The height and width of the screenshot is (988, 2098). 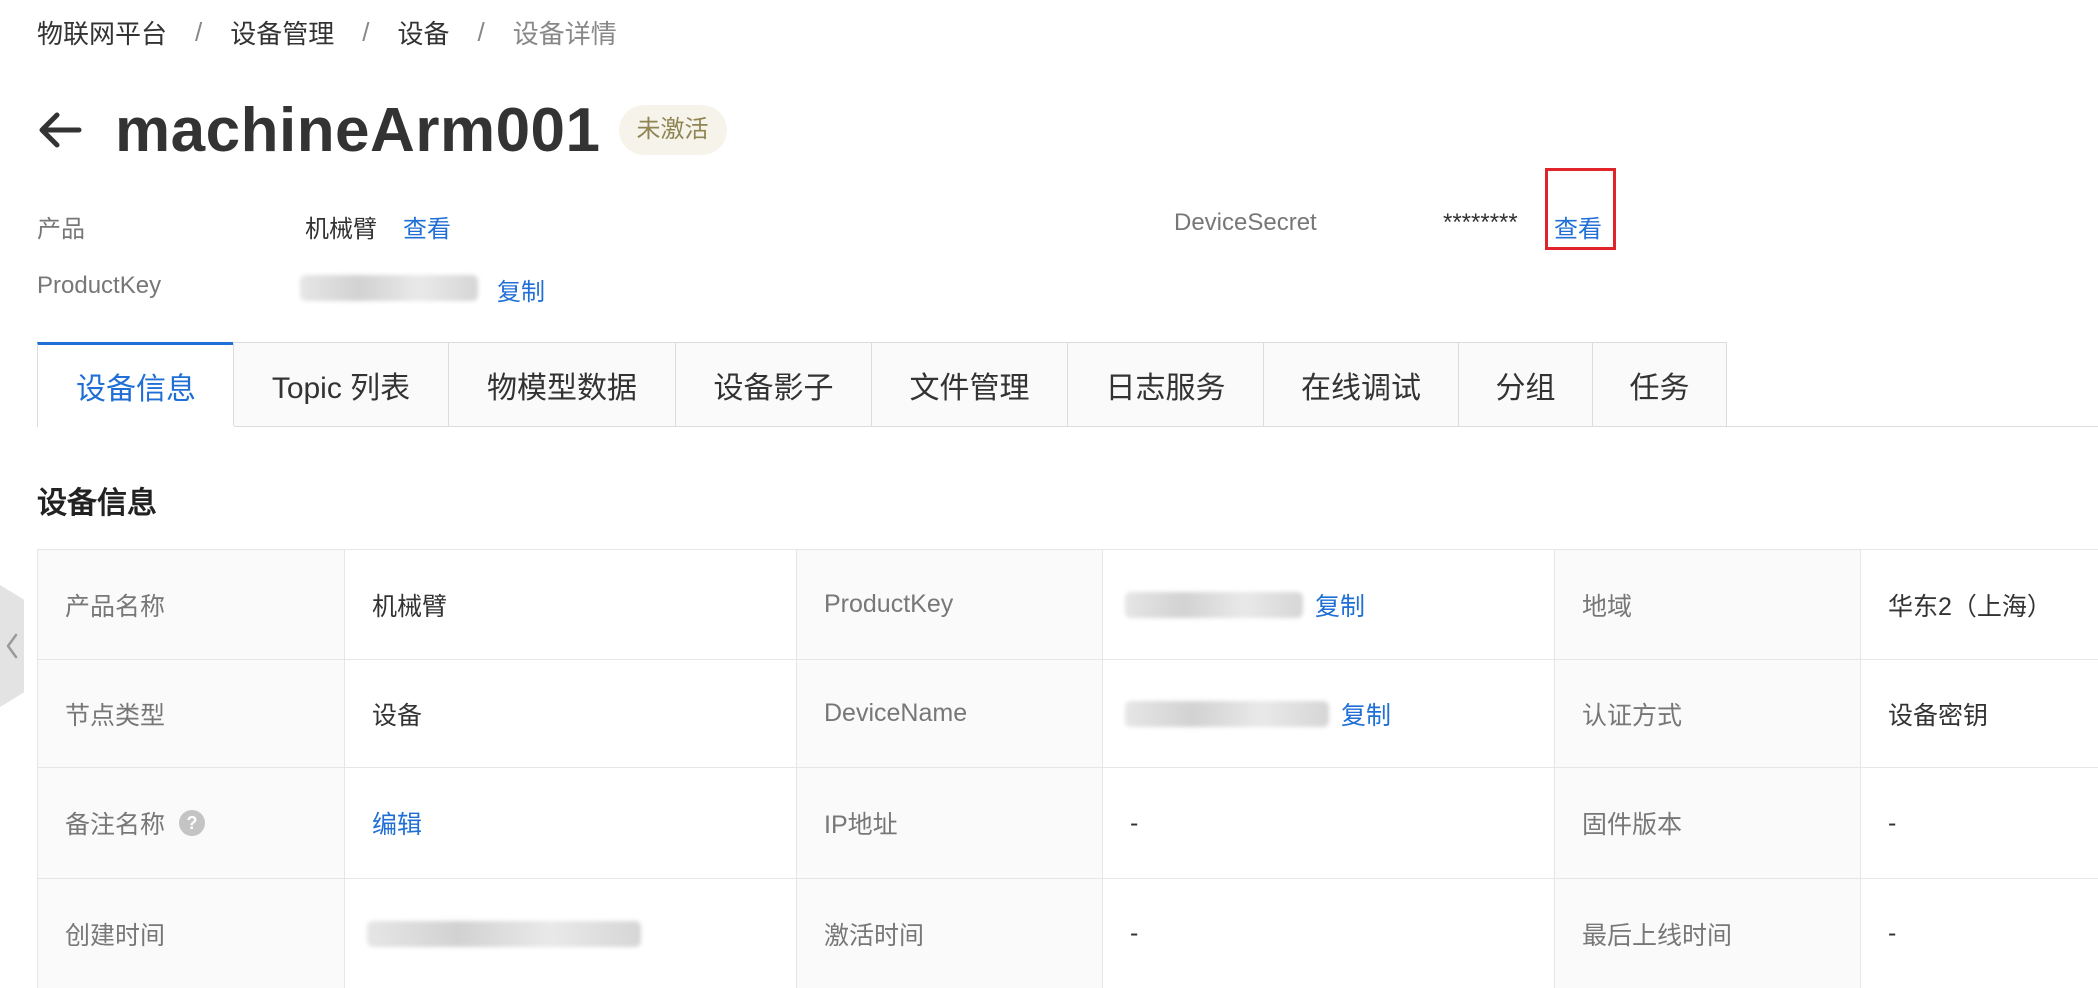 I want to click on table-cell-value: 设备, so click(x=571, y=714).